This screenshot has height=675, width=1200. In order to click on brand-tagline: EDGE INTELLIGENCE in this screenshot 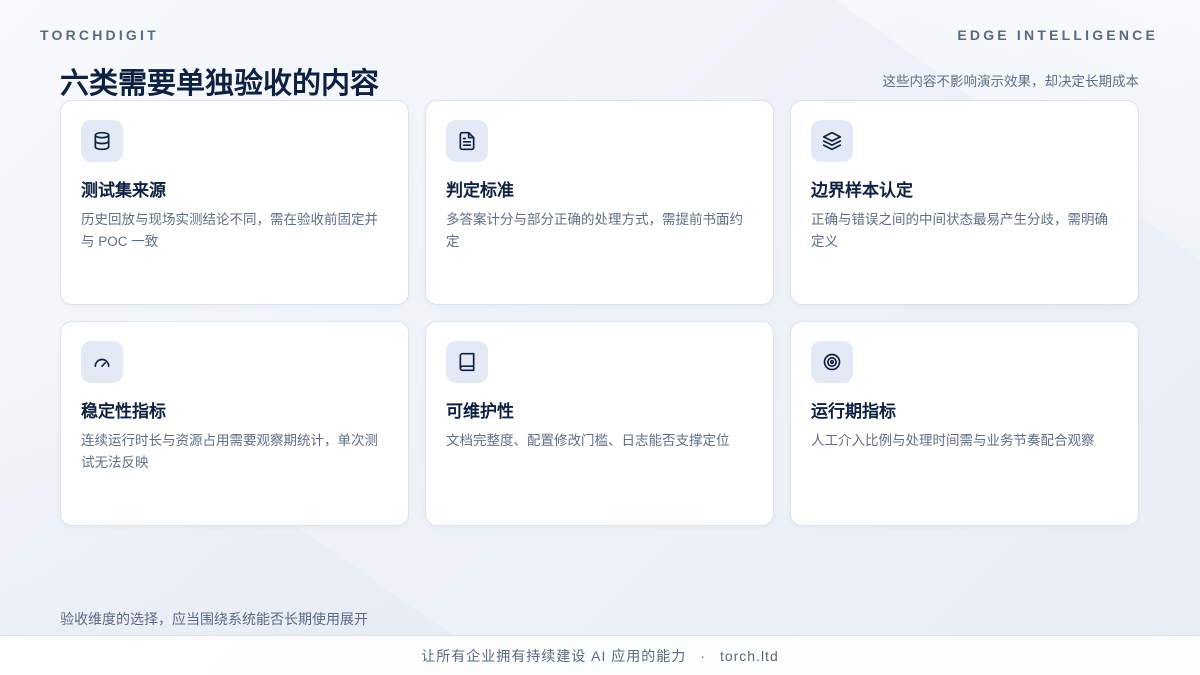, I will do `click(1057, 35)`.